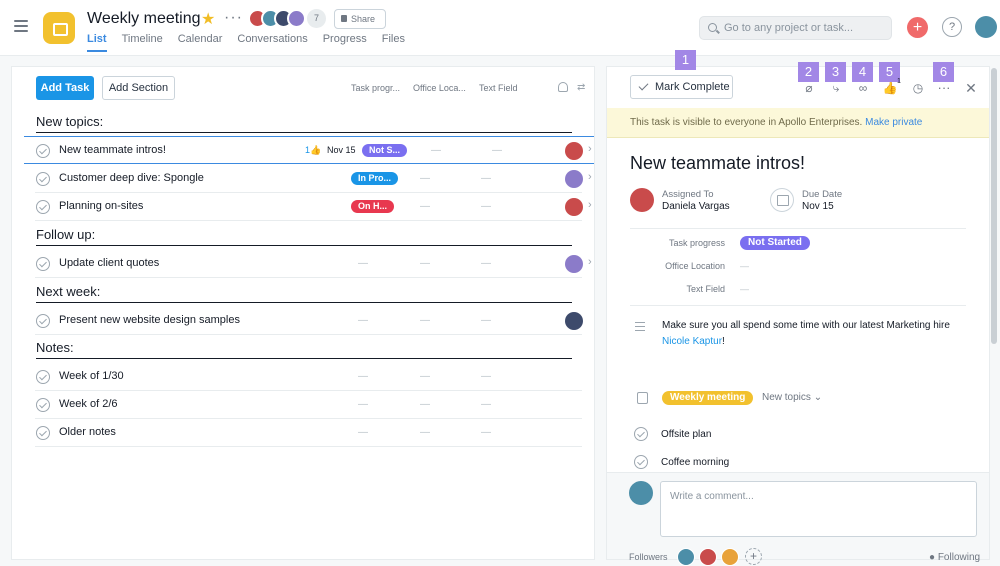 The image size is (1000, 566). Describe the element at coordinates (952, 27) in the screenshot. I see `help-button: ?` at that location.